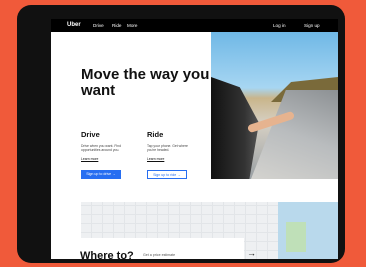 The image size is (366, 267). I want to click on price-estimate-link: Get a price estimate, so click(159, 255).